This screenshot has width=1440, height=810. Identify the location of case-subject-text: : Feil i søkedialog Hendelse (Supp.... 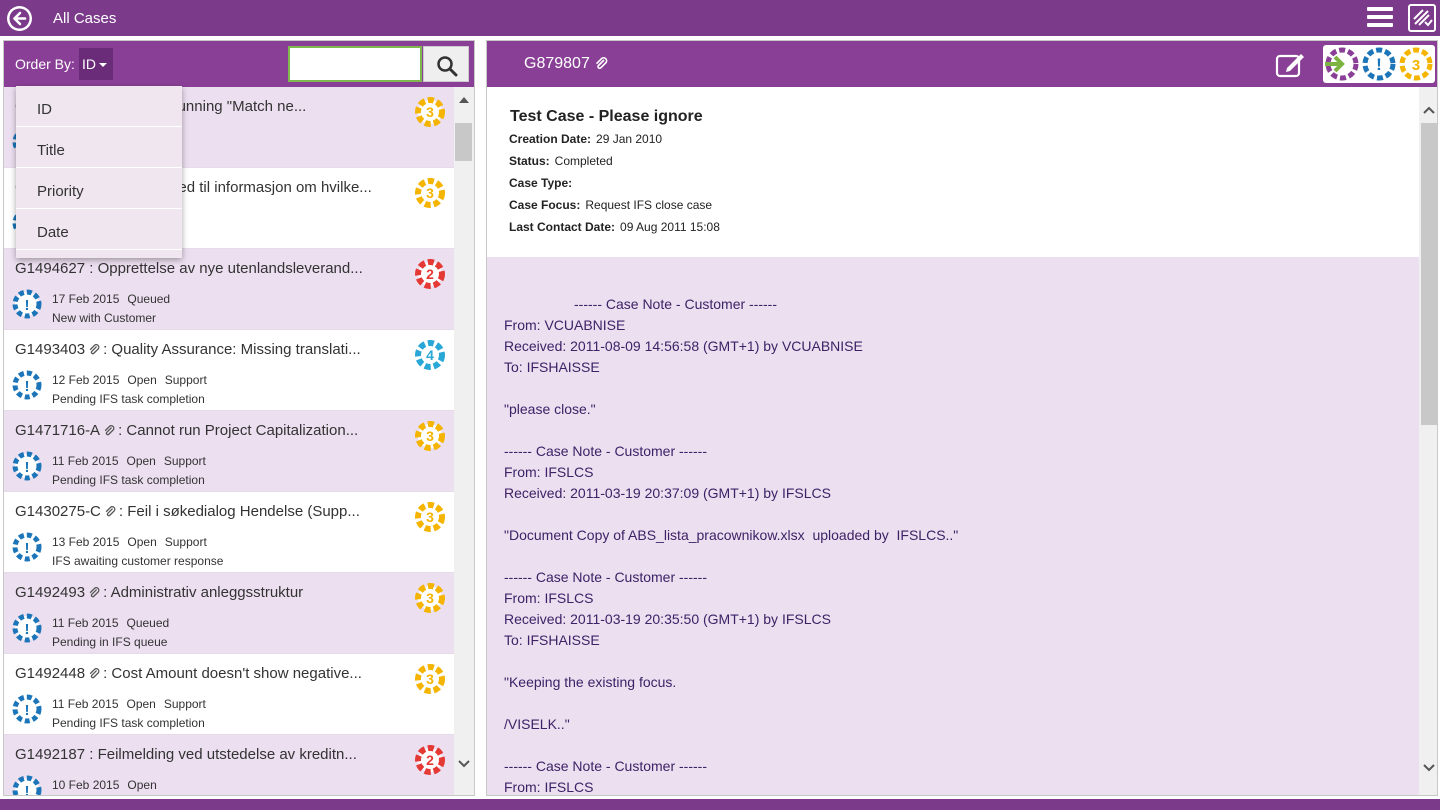
(239, 511).